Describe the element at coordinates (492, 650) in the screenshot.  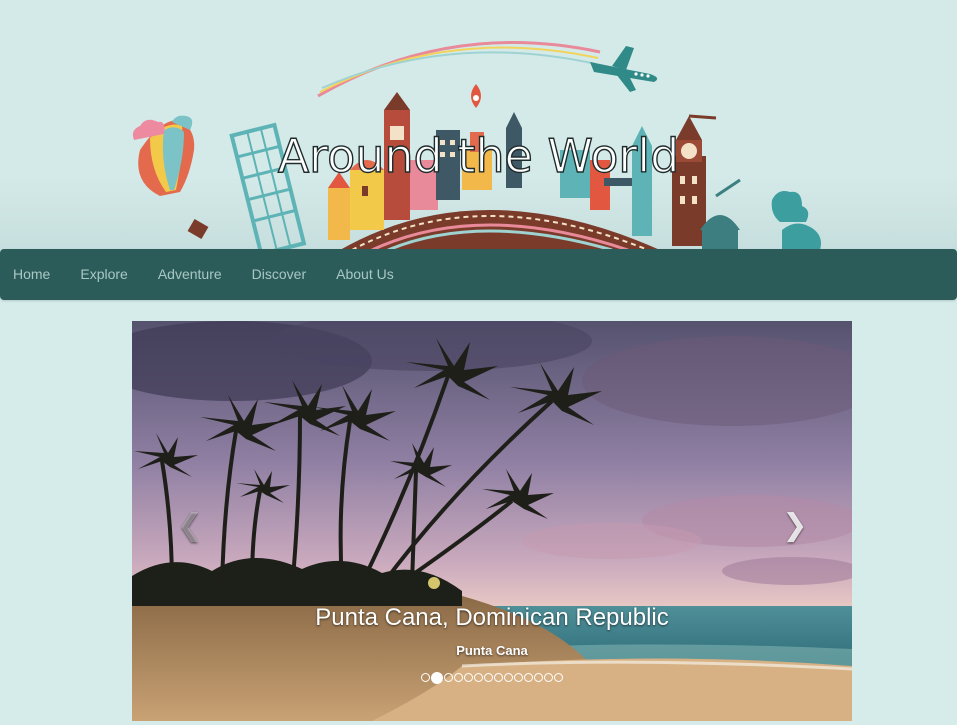
I see `slide-subtitle: Punta Cana` at that location.